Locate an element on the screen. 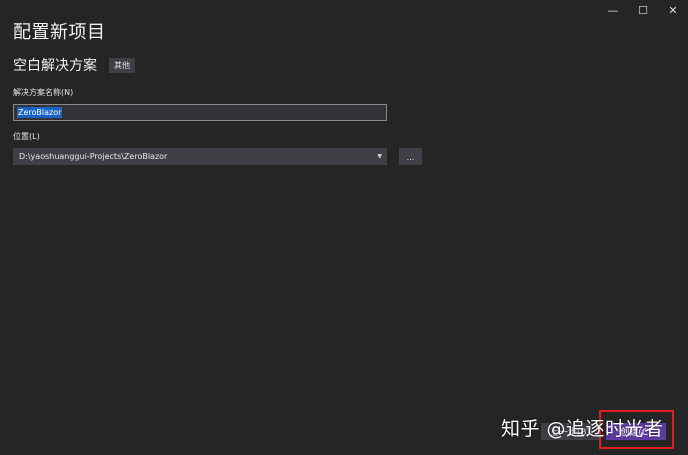  solution-name-label: 解决方案名称(N) is located at coordinates (43, 92).